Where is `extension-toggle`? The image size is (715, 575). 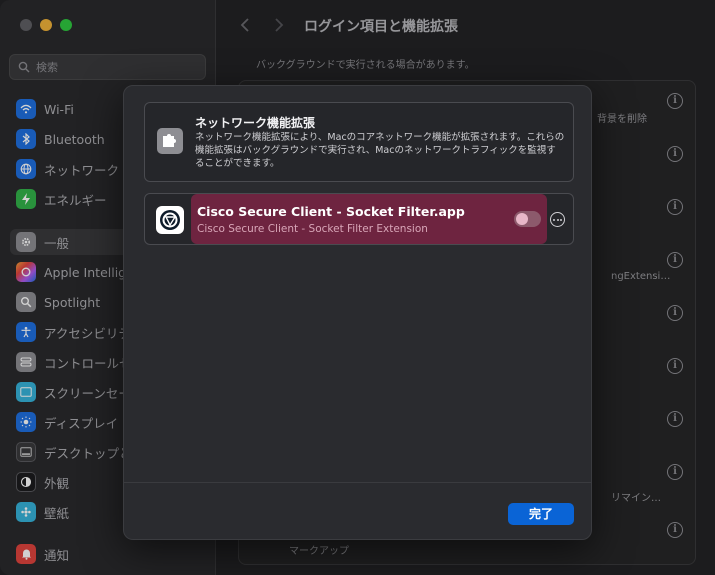 extension-toggle is located at coordinates (527, 219).